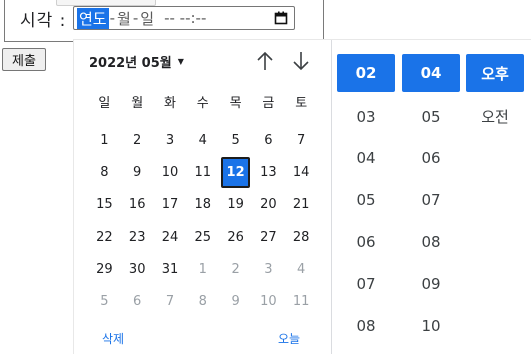 This screenshot has width=531, height=354. I want to click on day-cell: 17, so click(170, 205).